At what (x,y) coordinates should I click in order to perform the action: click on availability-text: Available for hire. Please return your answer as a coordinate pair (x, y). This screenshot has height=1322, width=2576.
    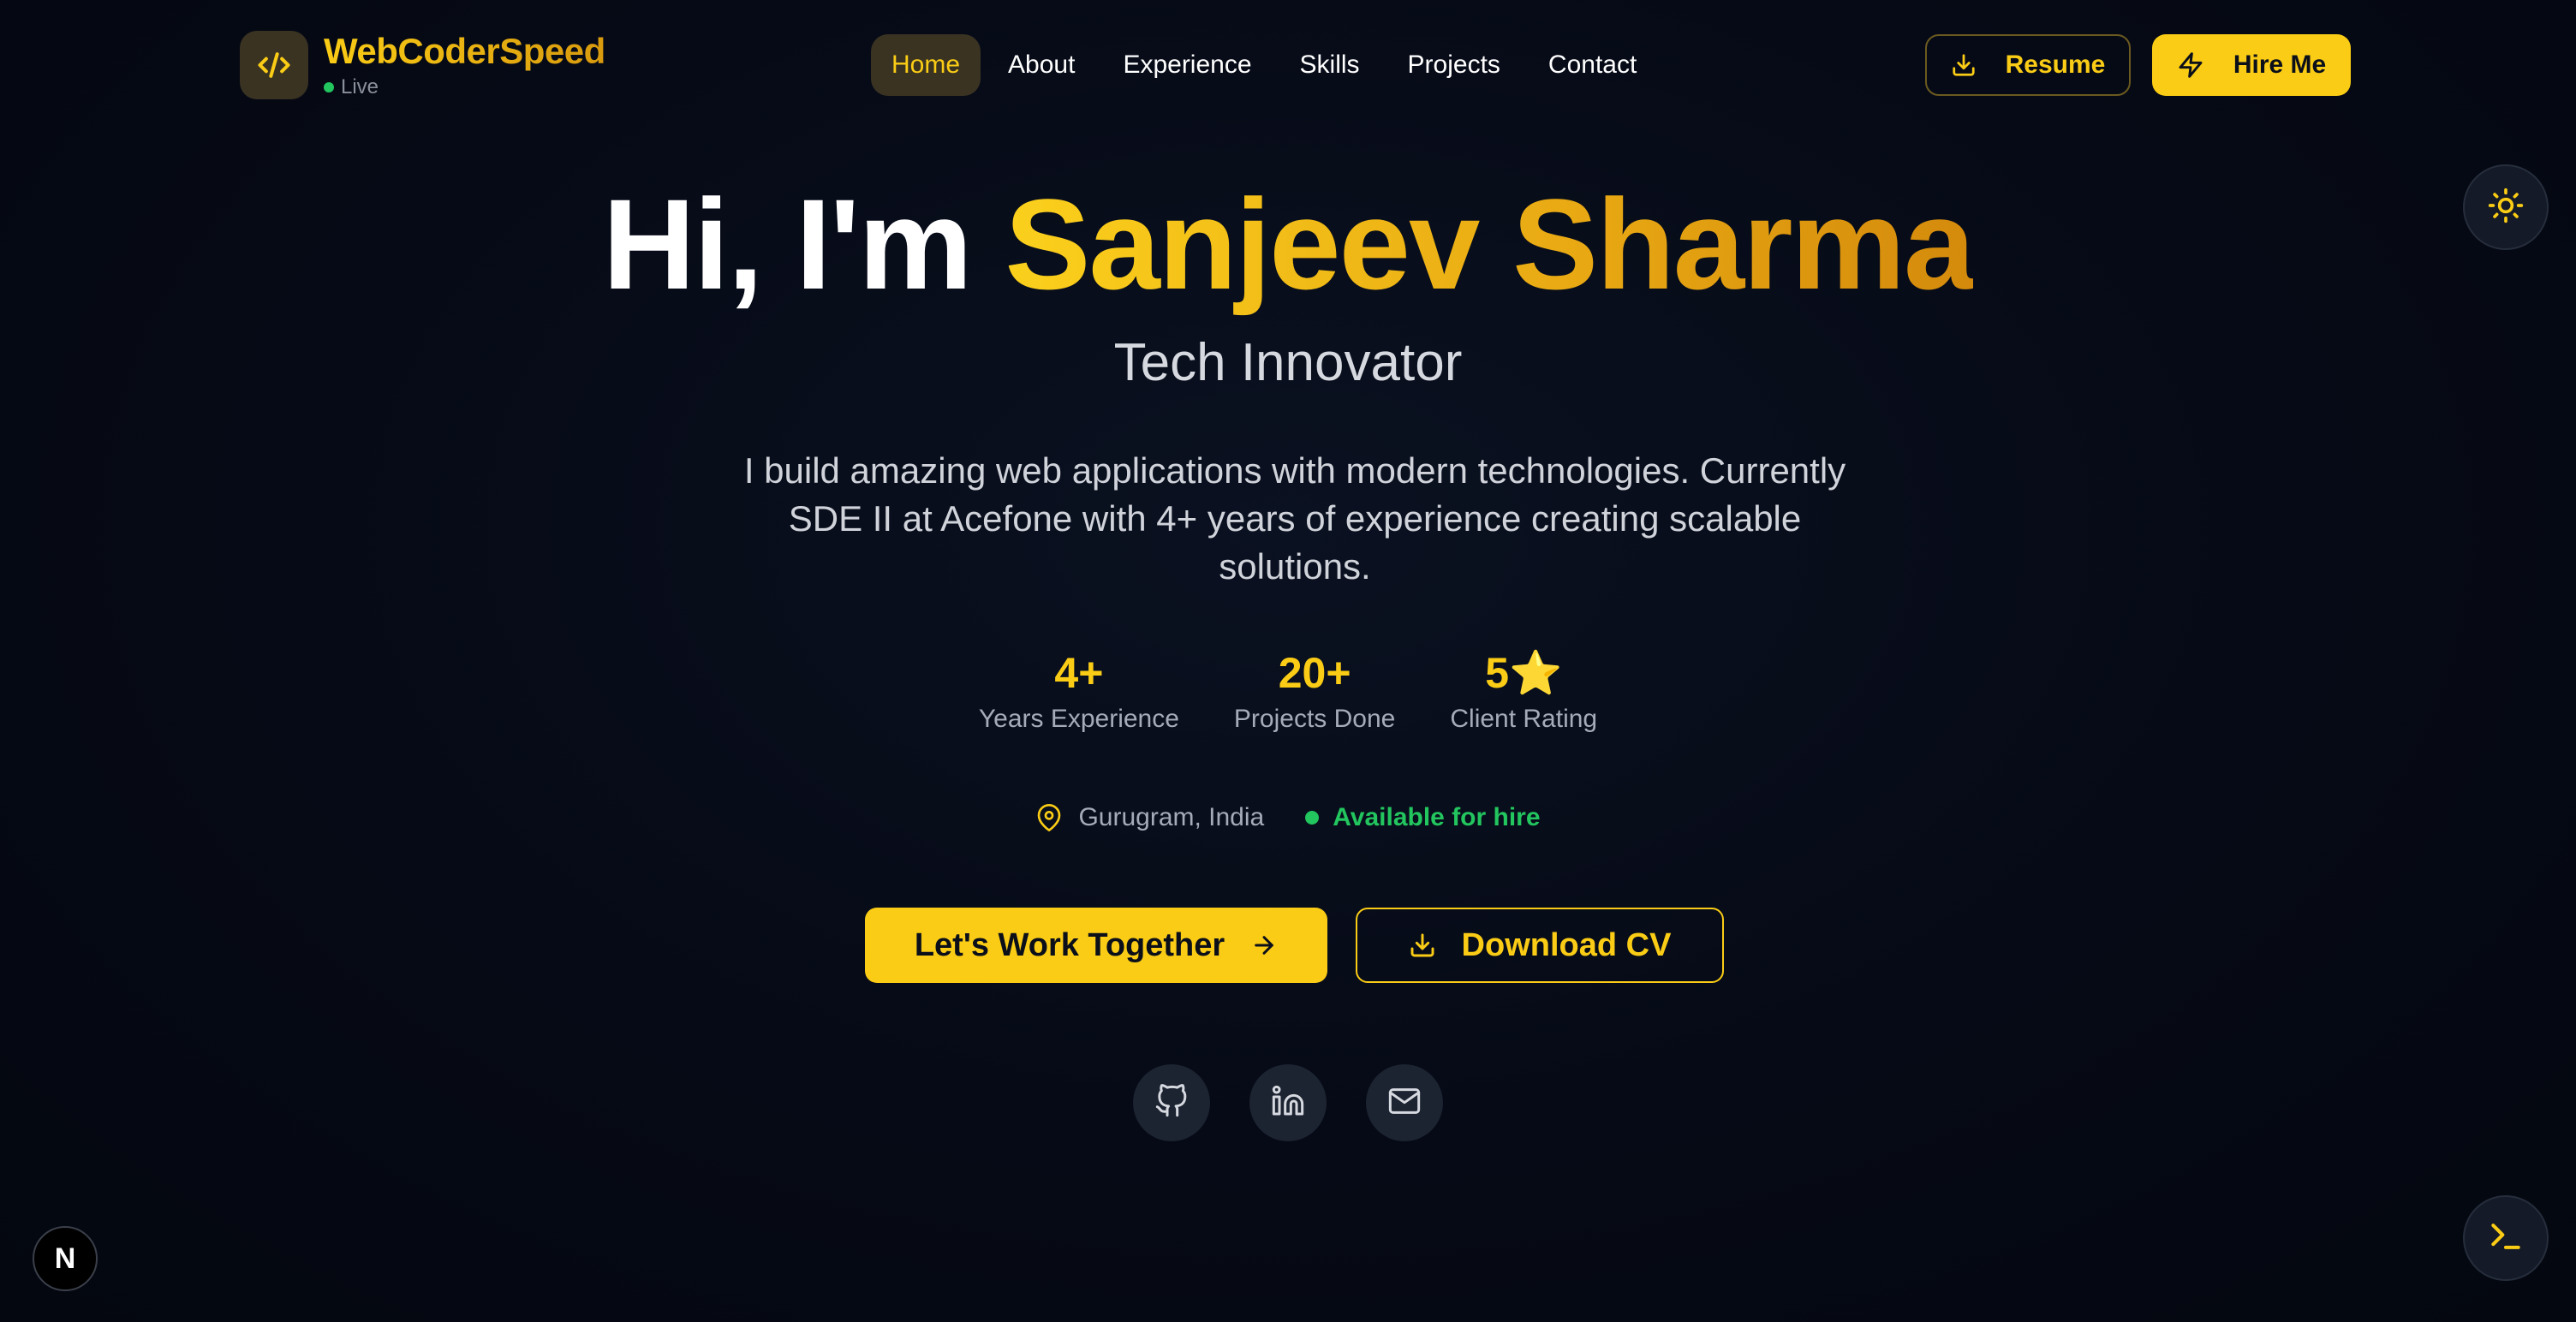
    Looking at the image, I should click on (1437, 817).